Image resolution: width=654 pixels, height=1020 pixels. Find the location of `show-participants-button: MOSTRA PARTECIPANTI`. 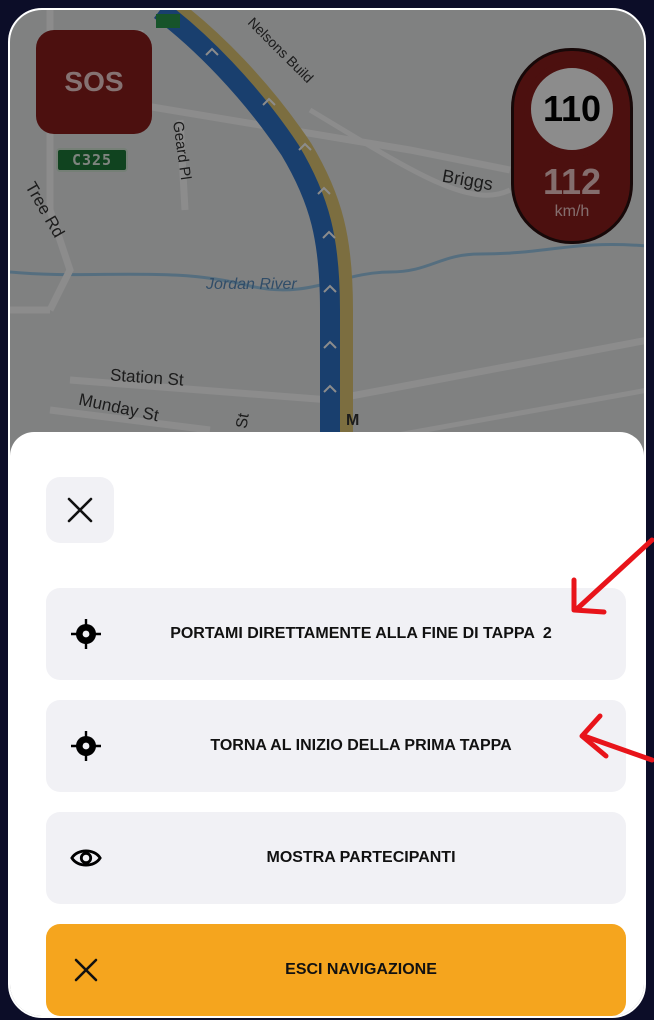

show-participants-button: MOSTRA PARTECIPANTI is located at coordinates (336, 858).